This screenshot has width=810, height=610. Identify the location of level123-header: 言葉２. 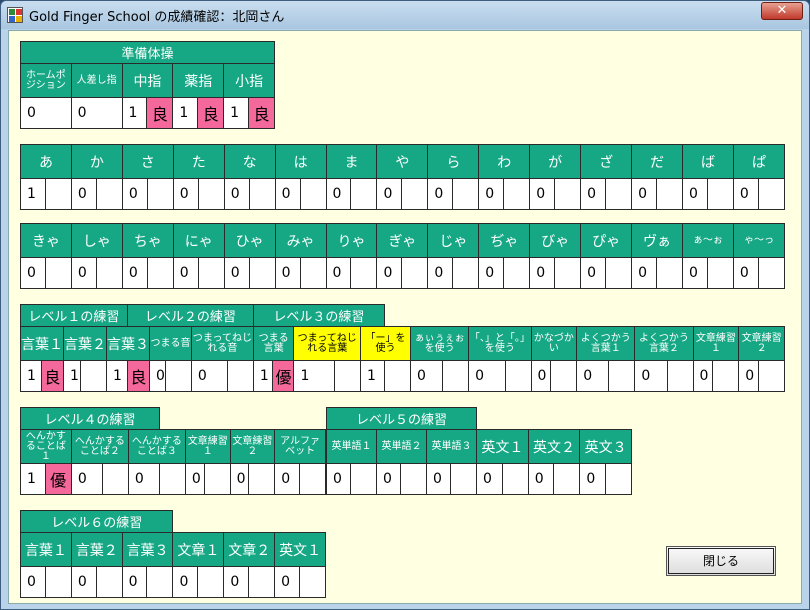
(85, 343).